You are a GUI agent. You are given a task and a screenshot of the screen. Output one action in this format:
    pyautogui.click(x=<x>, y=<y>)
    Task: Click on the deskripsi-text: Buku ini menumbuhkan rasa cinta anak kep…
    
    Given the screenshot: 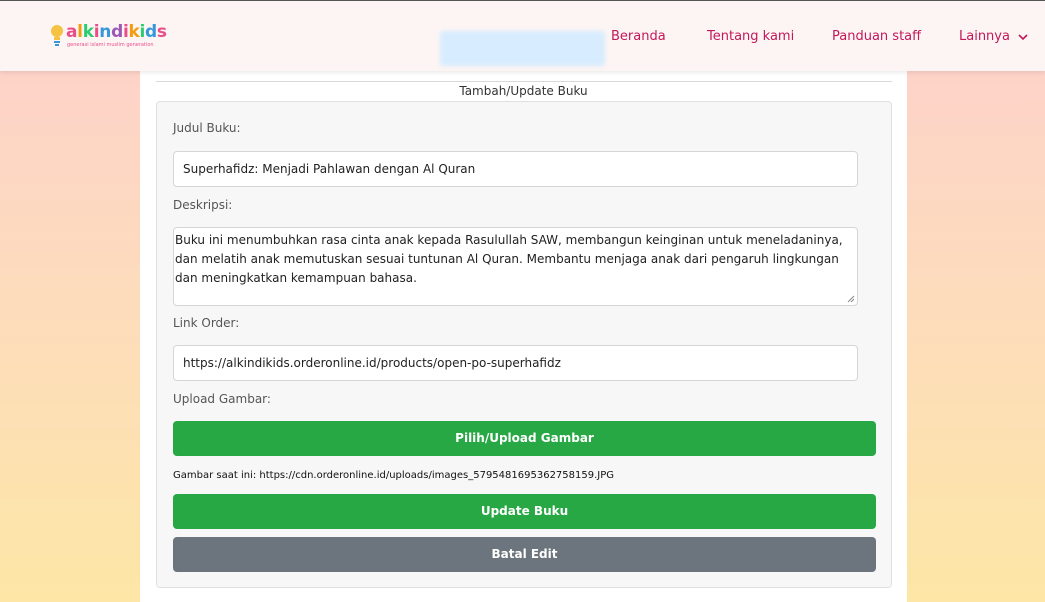 What is the action you would take?
    pyautogui.click(x=509, y=259)
    